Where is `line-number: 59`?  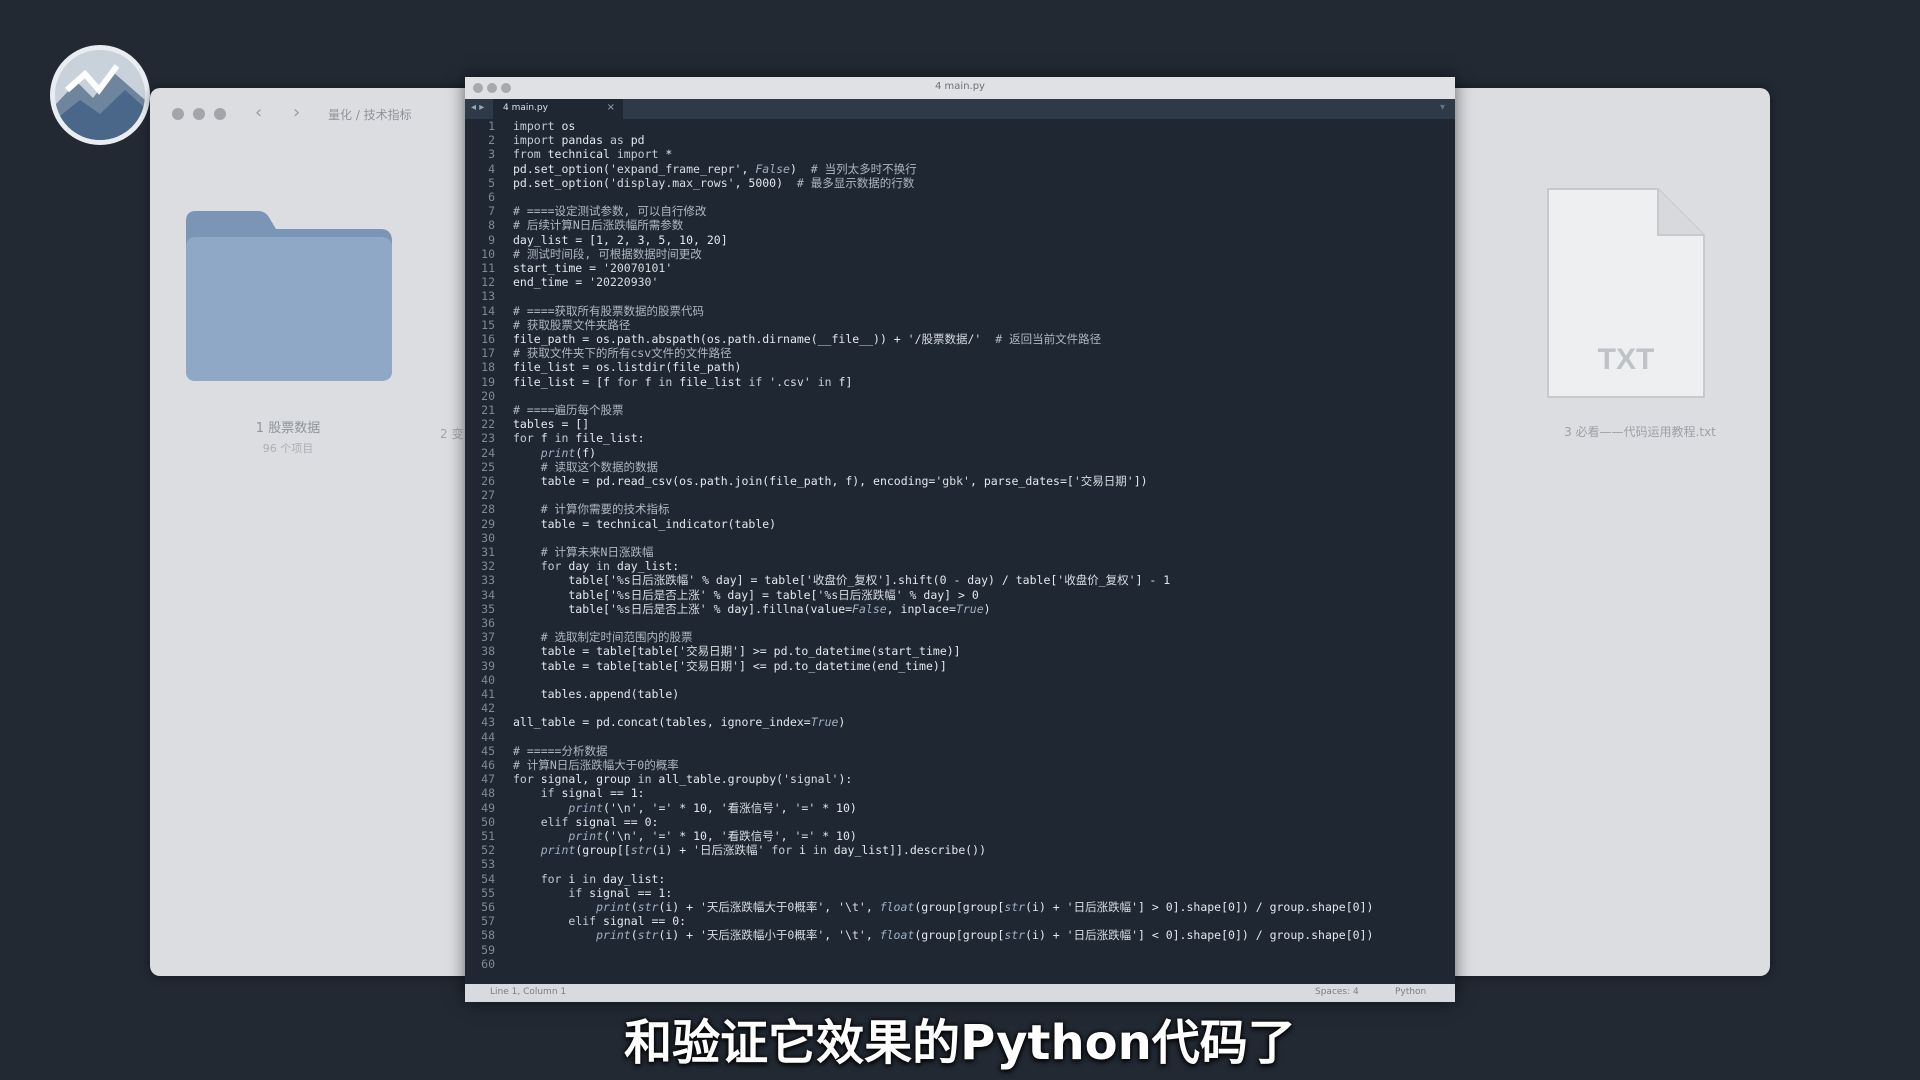 line-number: 59 is located at coordinates (488, 949).